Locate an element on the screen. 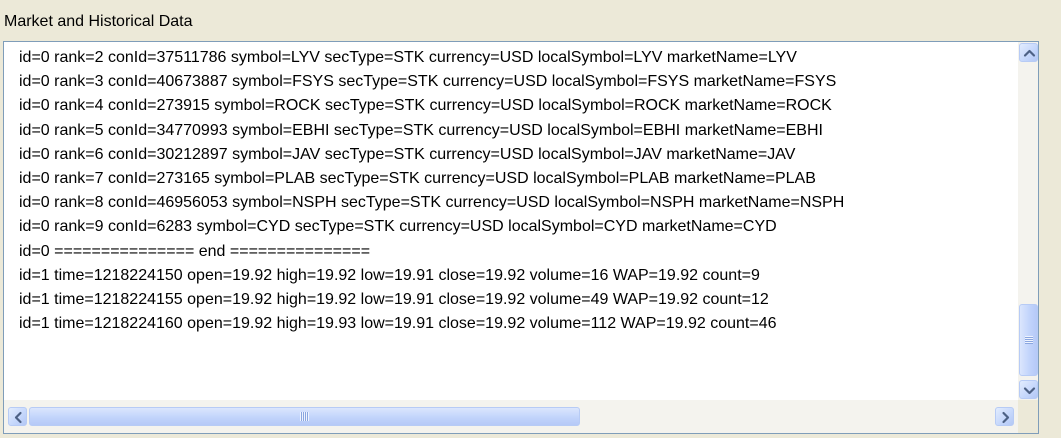 The height and width of the screenshot is (438, 1061). vertical-scroll-thumb is located at coordinates (1028, 340).